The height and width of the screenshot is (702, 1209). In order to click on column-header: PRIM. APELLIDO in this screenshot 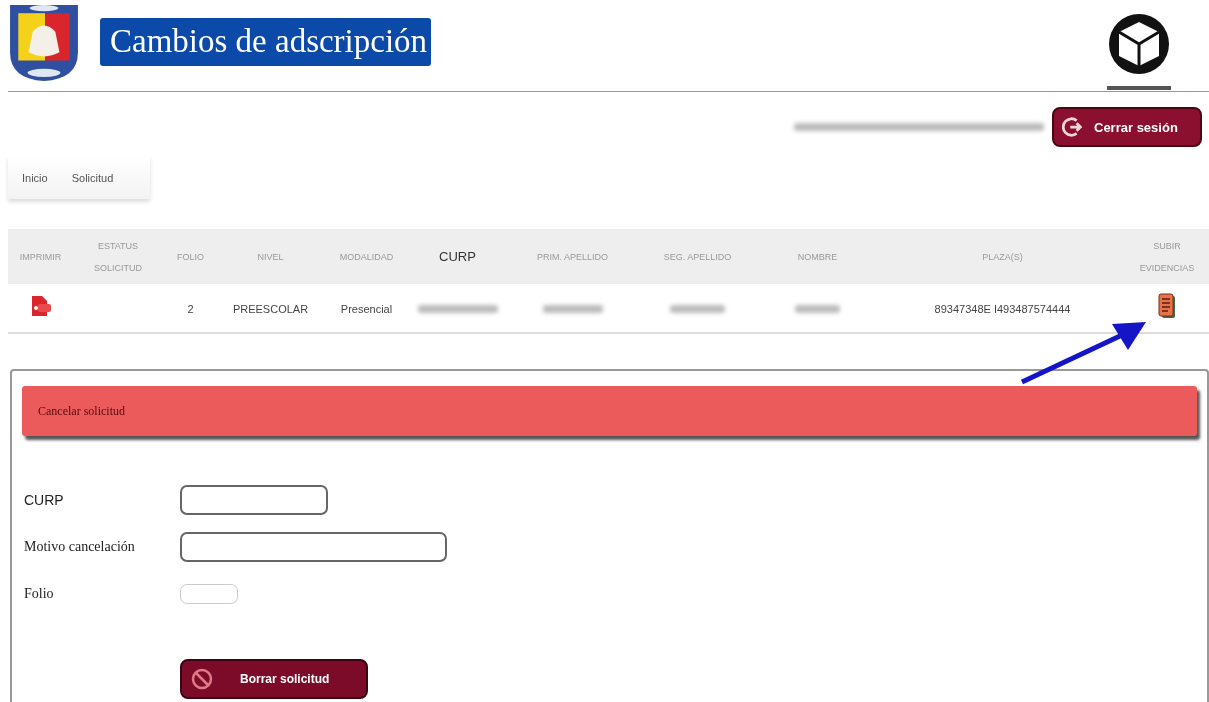, I will do `click(572, 257)`.